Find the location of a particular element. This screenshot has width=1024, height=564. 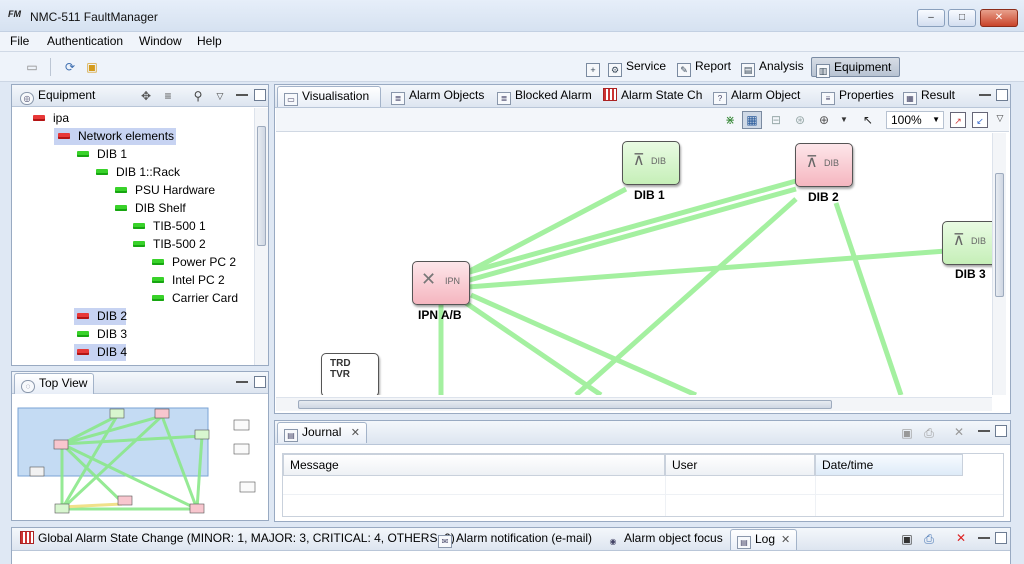

tree-item: DIB 4 is located at coordinates (100, 352).